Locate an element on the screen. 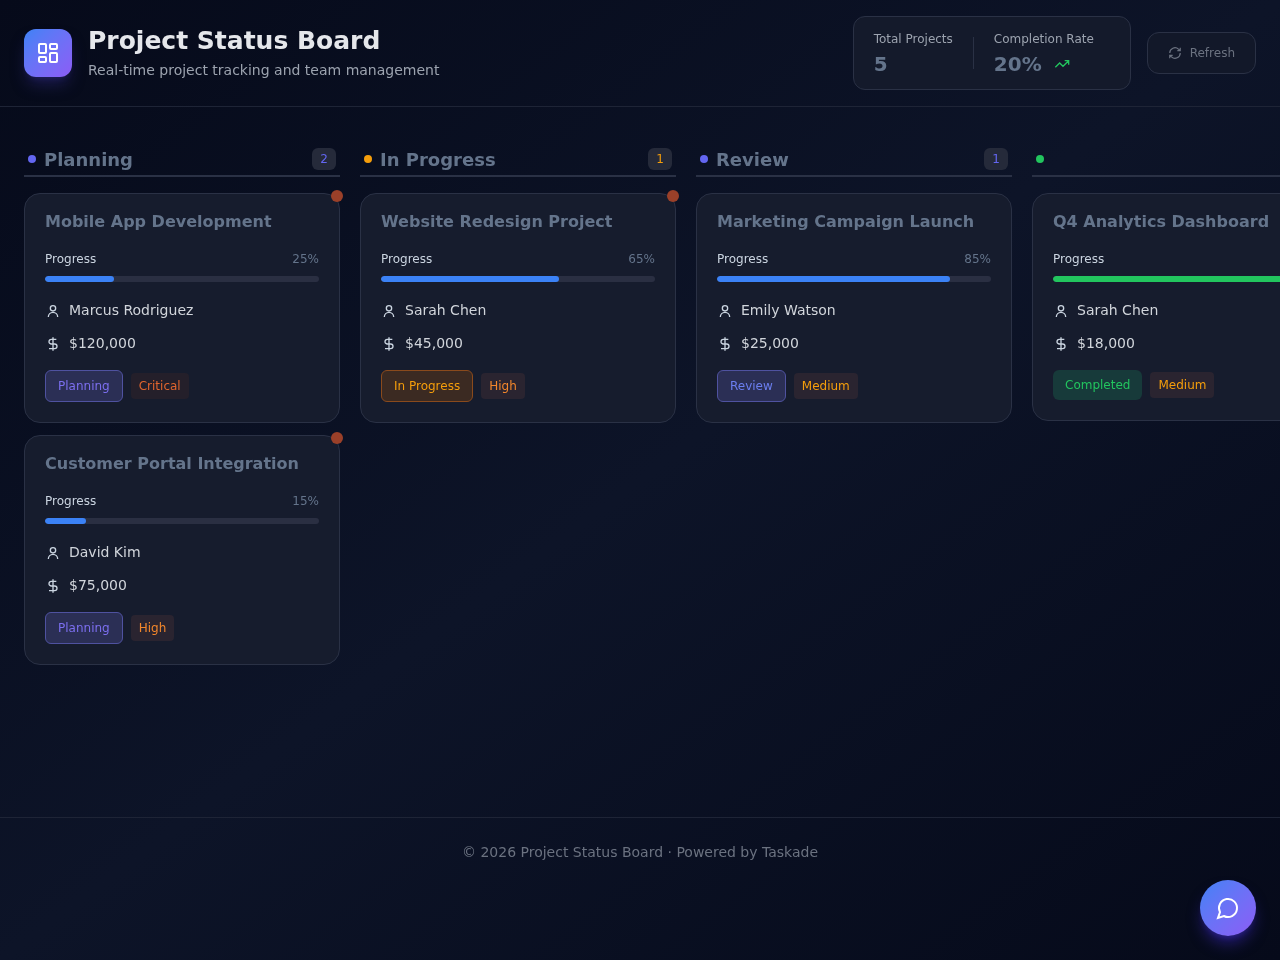 The height and width of the screenshot is (960, 1280). count-badge: 2 is located at coordinates (324, 159).